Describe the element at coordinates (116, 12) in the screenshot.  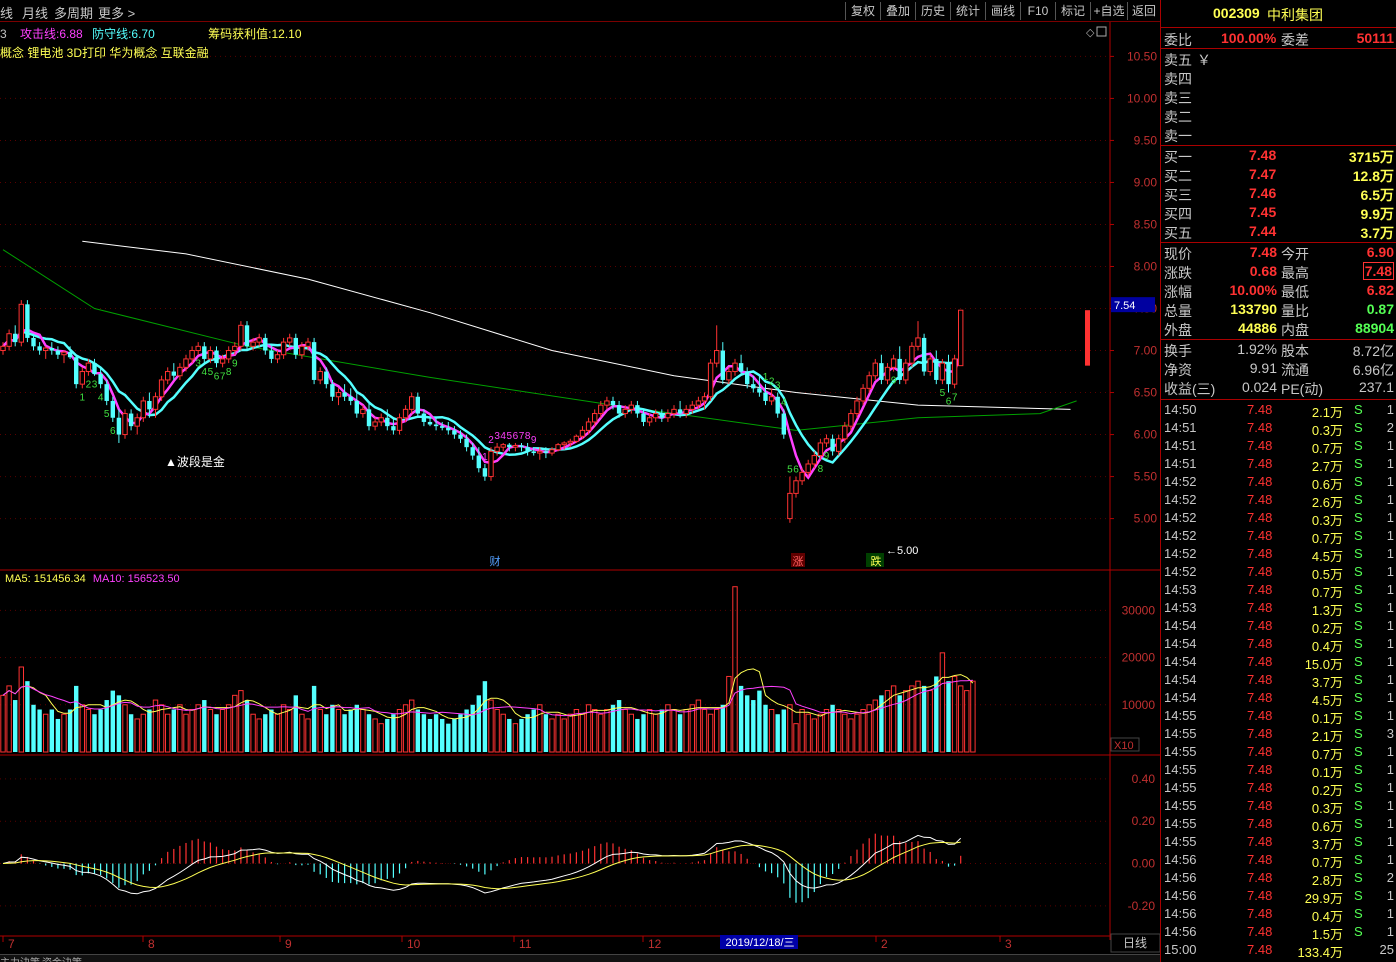
I see `toolbar-more-menu: 更多 >` at that location.